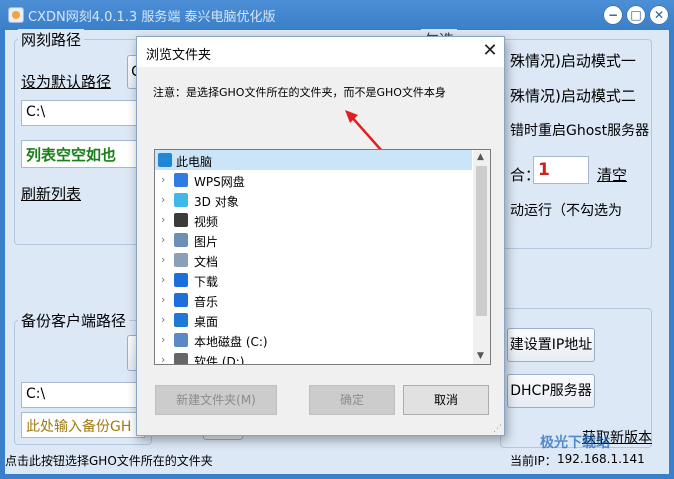  What do you see at coordinates (337, 15) in the screenshot?
I see `title-bar: CXDN网刻4.0.1.3 服务端 泰兴电脑优化版 − □ ✕` at bounding box center [337, 15].